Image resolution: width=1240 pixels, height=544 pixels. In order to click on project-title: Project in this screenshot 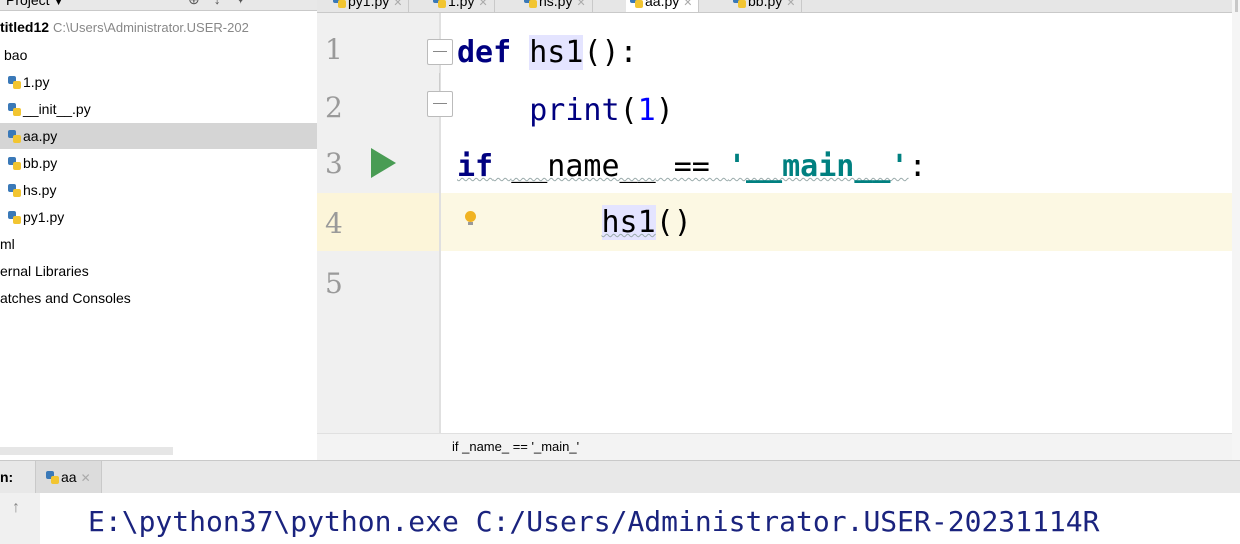, I will do `click(28, 4)`.